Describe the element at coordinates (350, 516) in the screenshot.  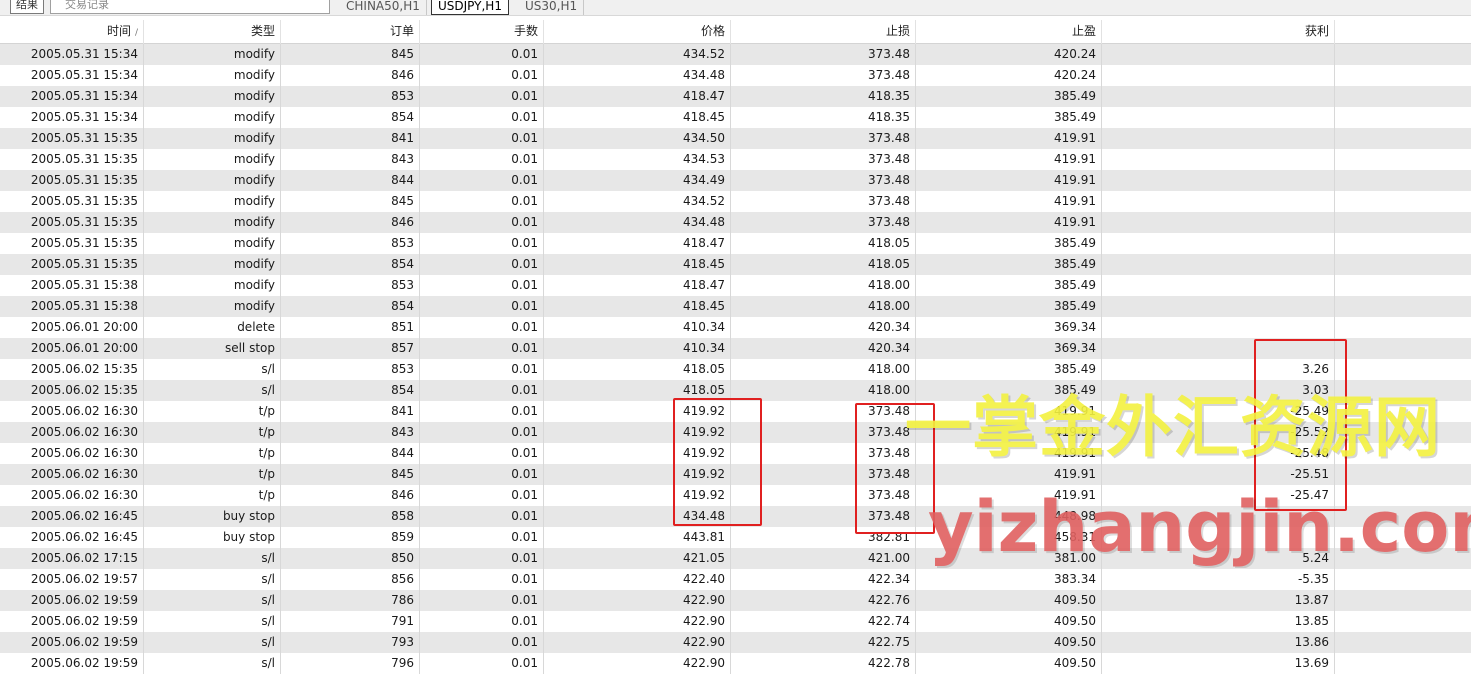
I see `cell-order: 858` at that location.